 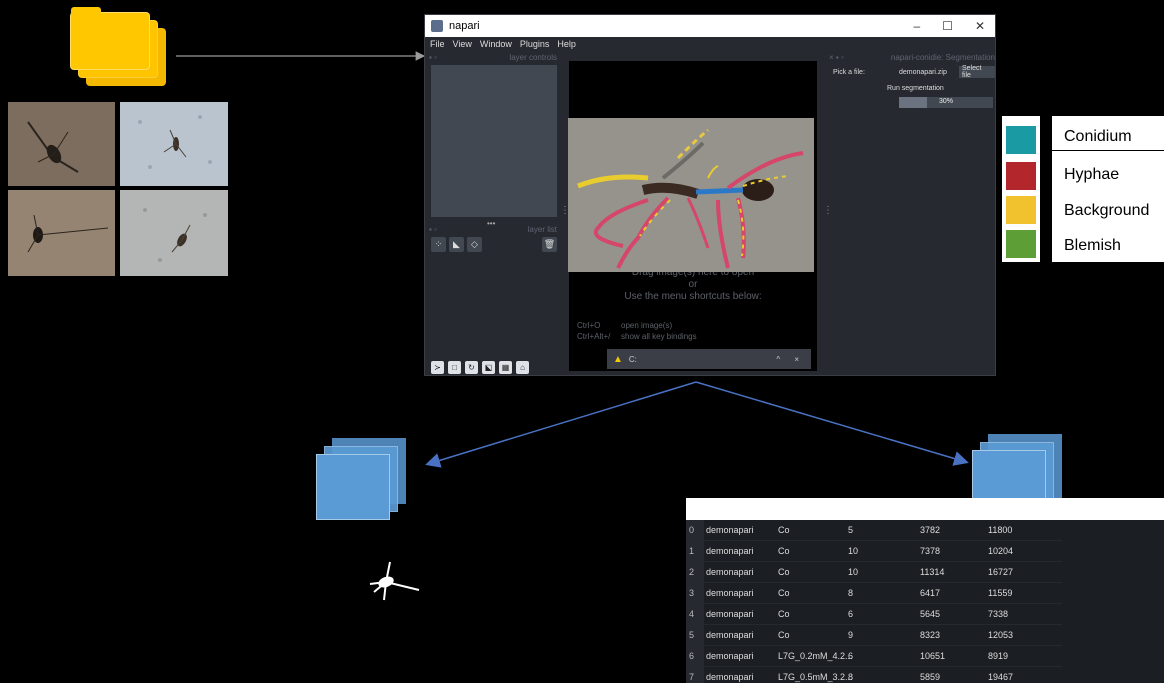 I want to click on legend-swatches, so click(x=1021, y=189).